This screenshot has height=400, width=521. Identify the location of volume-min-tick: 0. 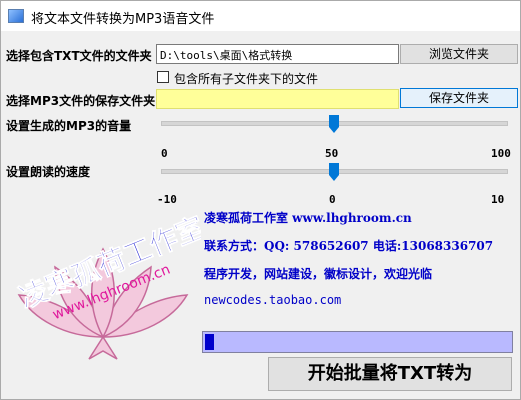
(164, 153).